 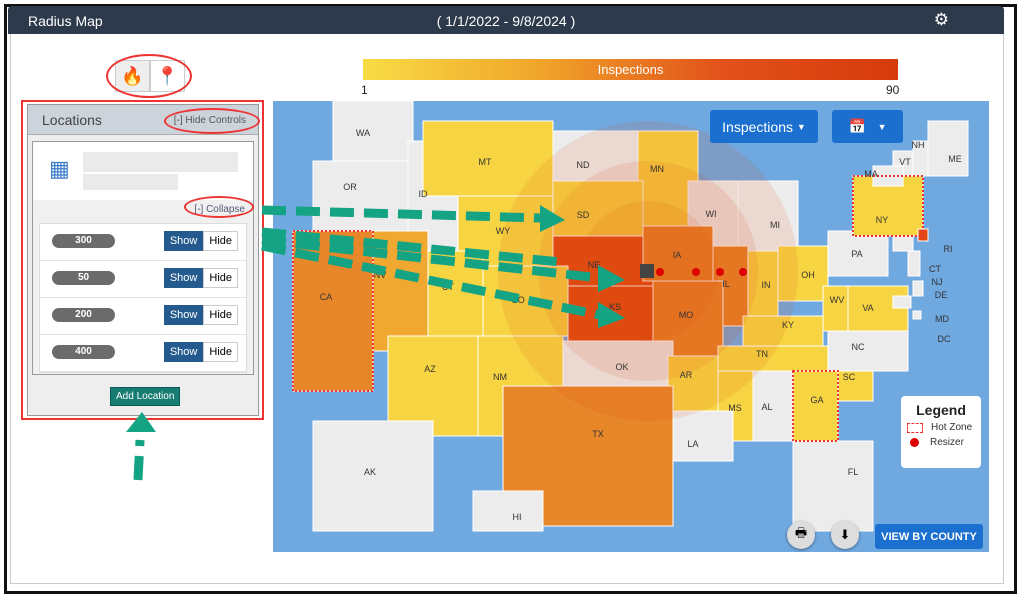 What do you see at coordinates (808, 275) in the screenshot?
I see `state-label: OH` at bounding box center [808, 275].